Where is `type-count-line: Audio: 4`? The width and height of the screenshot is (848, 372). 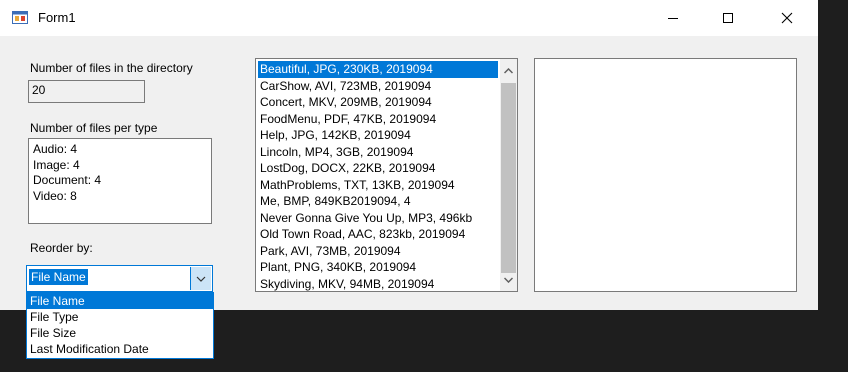
type-count-line: Audio: 4 is located at coordinates (55, 149).